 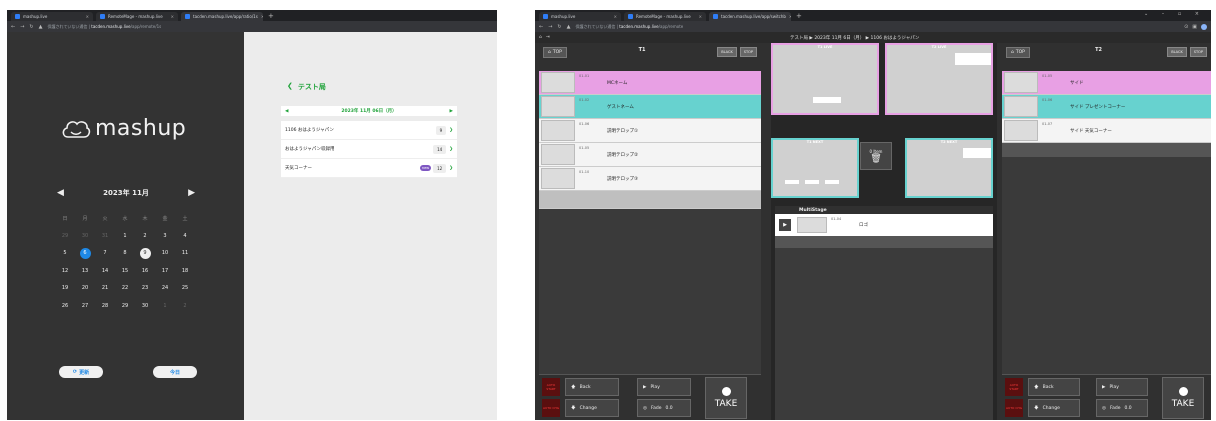 I want to click on telop-row: 01-02 ゲストネーム, so click(x=650, y=107).